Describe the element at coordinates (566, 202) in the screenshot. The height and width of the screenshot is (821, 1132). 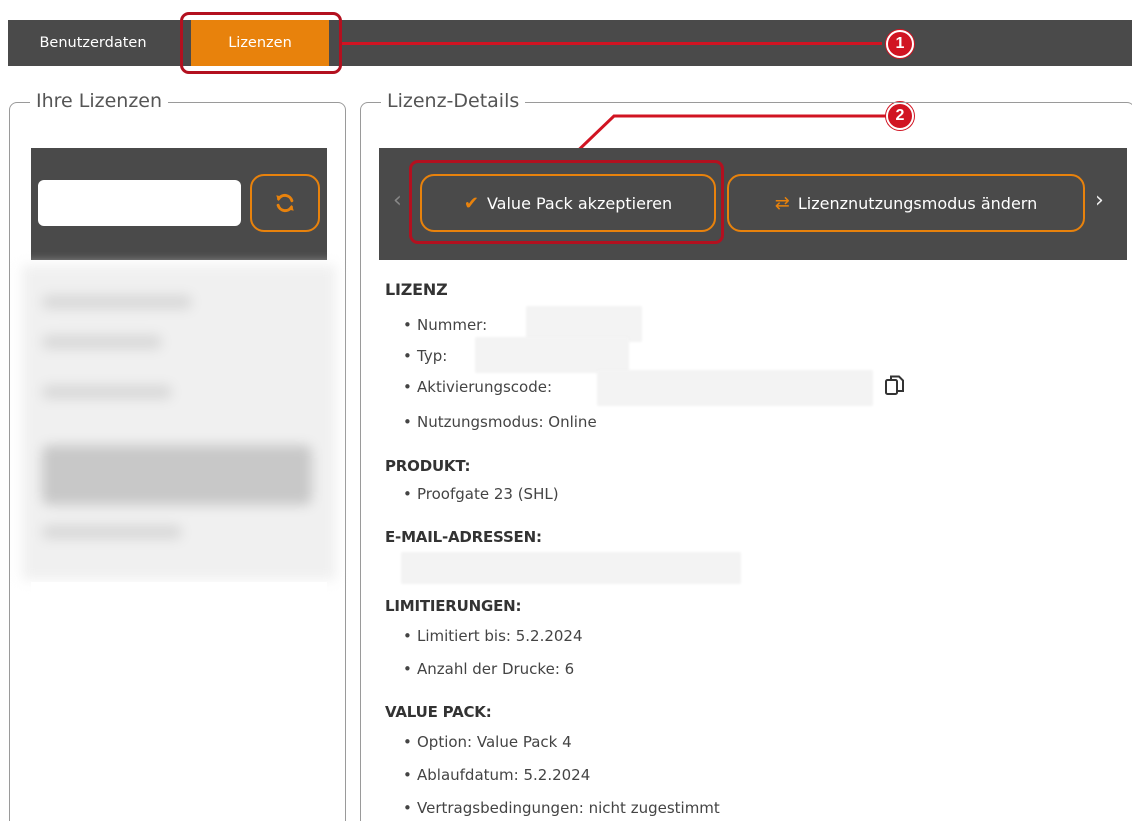
I see `highlight-frame-value-pack` at that location.